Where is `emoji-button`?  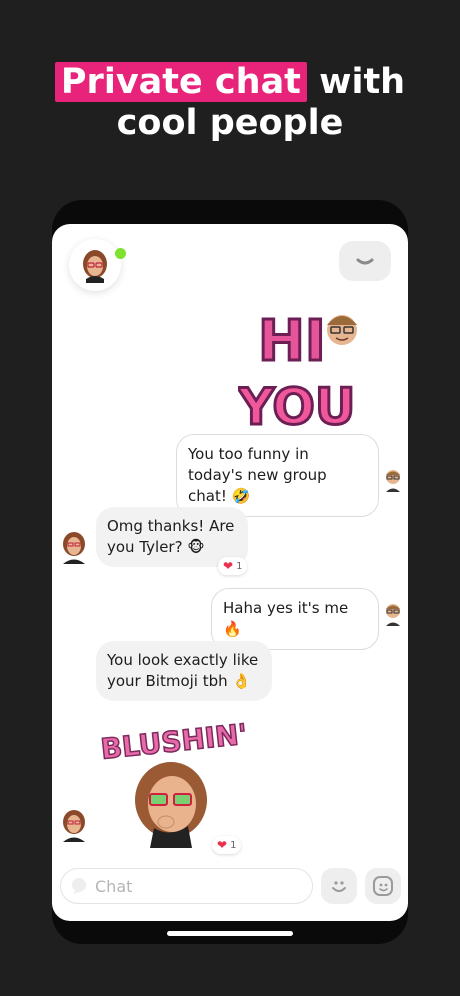
emoji-button is located at coordinates (339, 886).